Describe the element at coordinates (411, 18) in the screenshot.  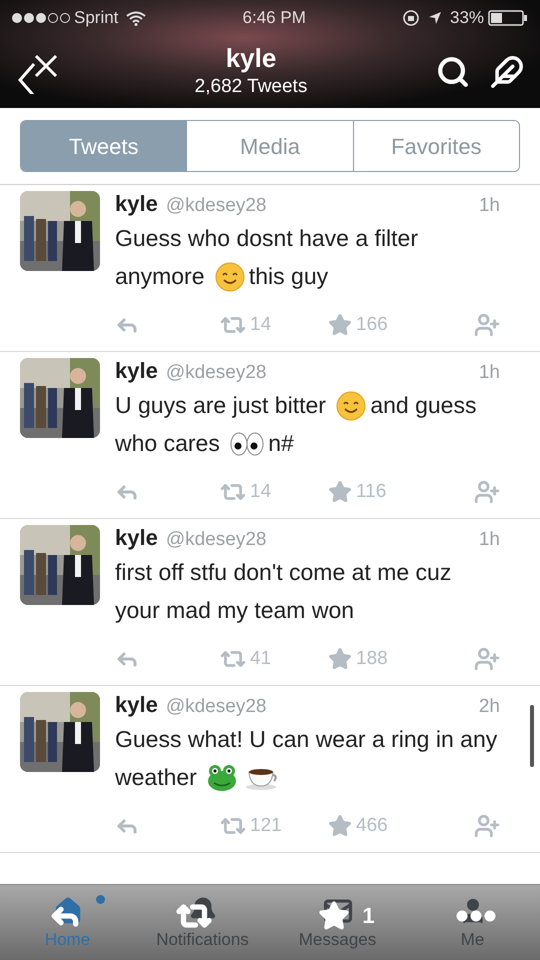
I see `rotation-lock-icon` at that location.